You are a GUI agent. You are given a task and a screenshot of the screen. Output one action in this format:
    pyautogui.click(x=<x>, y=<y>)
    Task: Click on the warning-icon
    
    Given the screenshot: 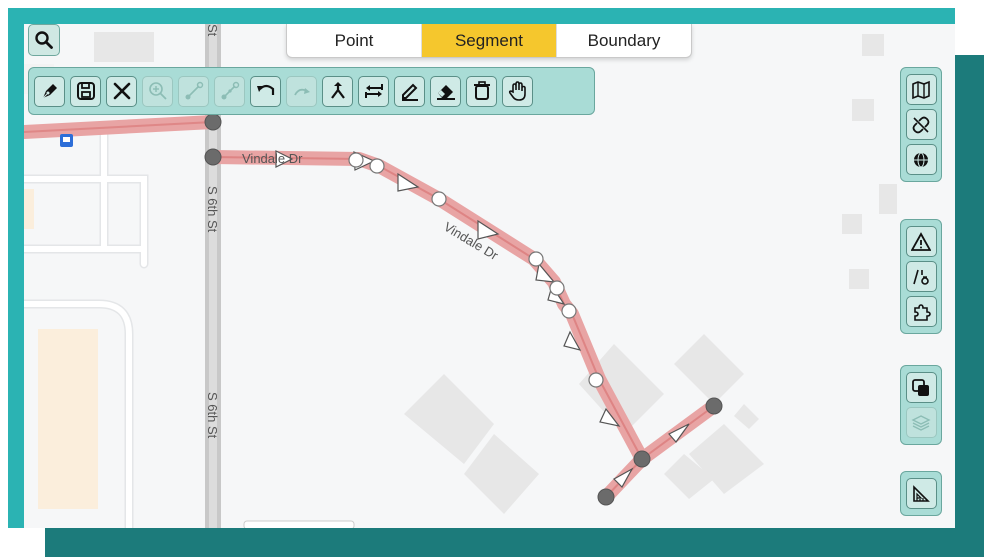 What is the action you would take?
    pyautogui.click(x=921, y=241)
    